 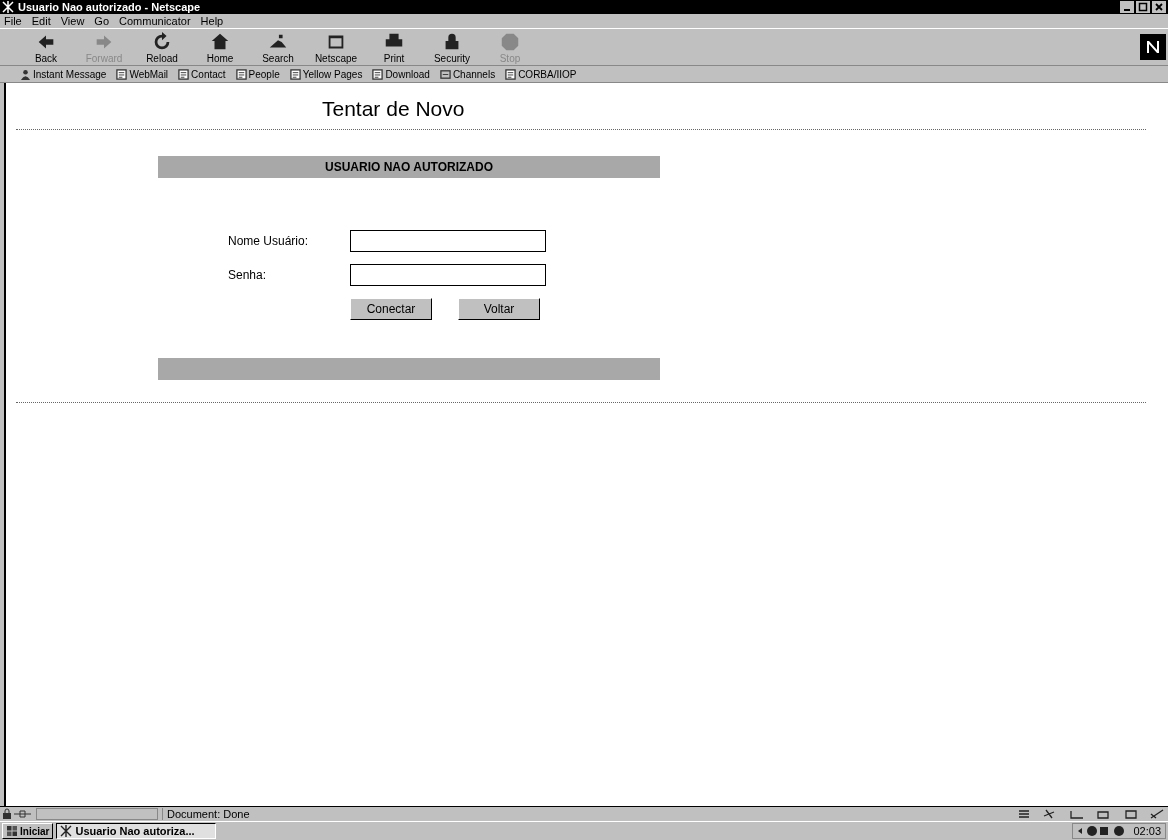 What do you see at coordinates (326, 74) in the screenshot?
I see `bookmark-button: Yellow Pages` at bounding box center [326, 74].